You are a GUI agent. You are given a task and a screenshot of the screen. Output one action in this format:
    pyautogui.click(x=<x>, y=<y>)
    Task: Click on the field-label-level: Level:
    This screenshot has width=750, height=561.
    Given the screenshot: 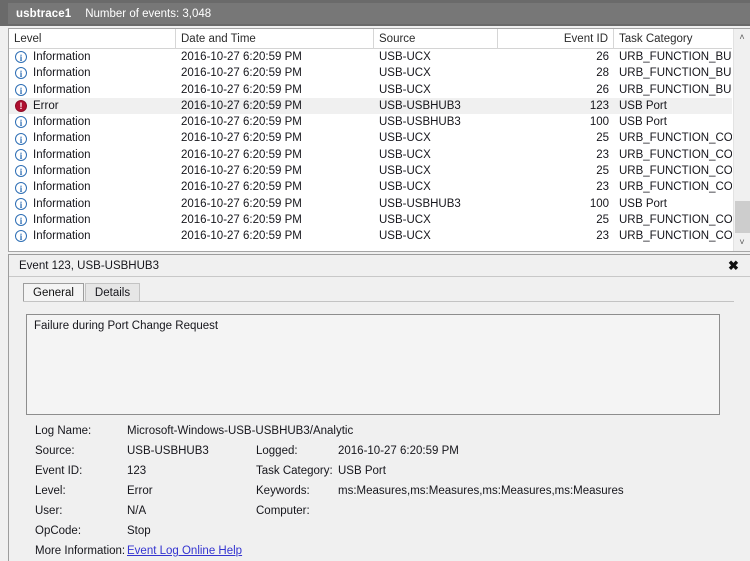 What is the action you would take?
    pyautogui.click(x=50, y=491)
    